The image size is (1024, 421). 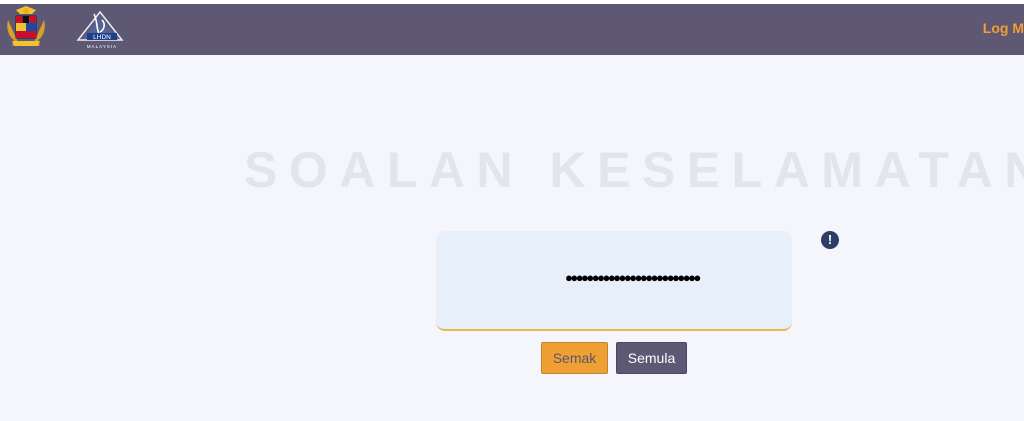 What do you see at coordinates (651, 358) in the screenshot?
I see `reset-button: Semula` at bounding box center [651, 358].